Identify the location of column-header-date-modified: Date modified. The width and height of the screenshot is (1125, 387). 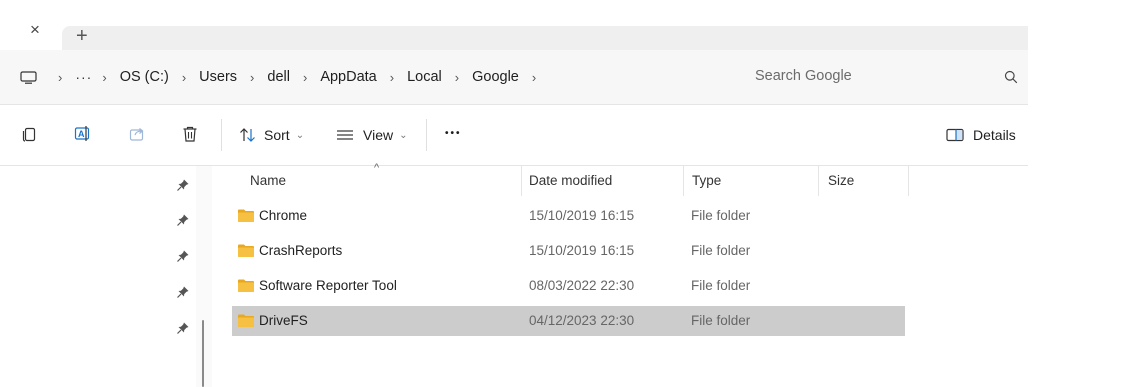
(570, 181).